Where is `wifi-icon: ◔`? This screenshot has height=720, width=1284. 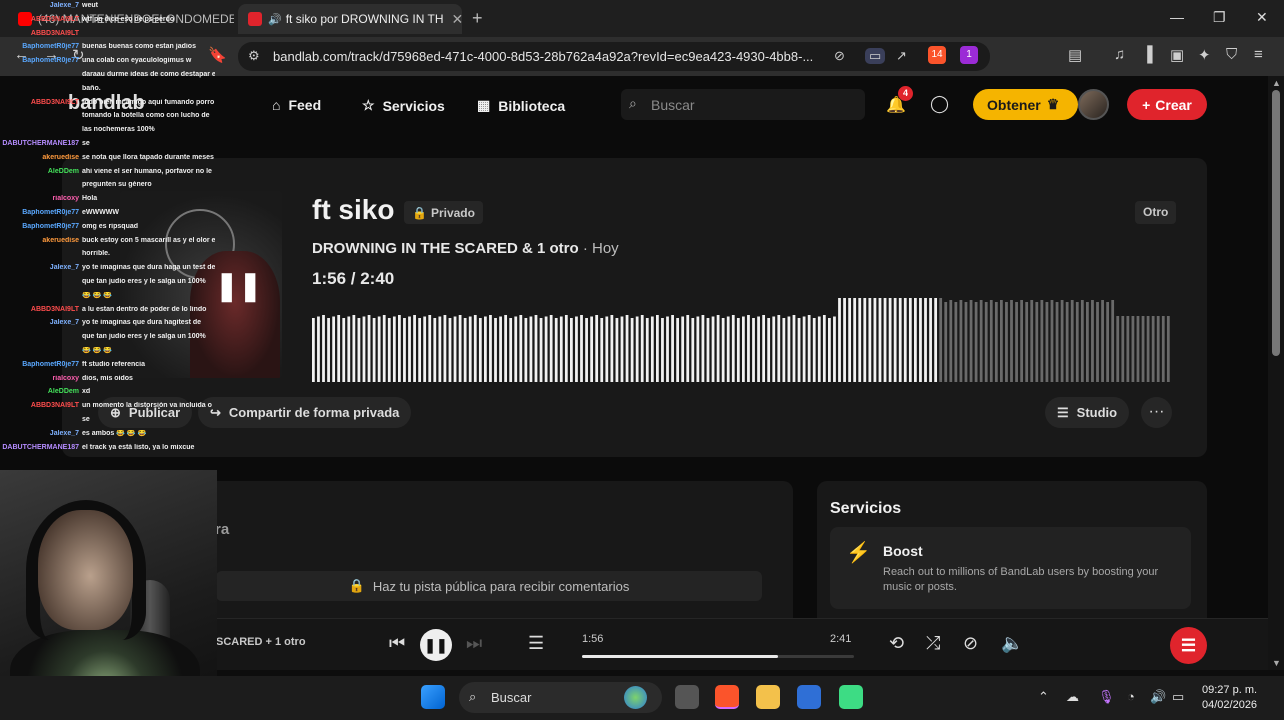 wifi-icon: ◔ is located at coordinates (1131, 696).